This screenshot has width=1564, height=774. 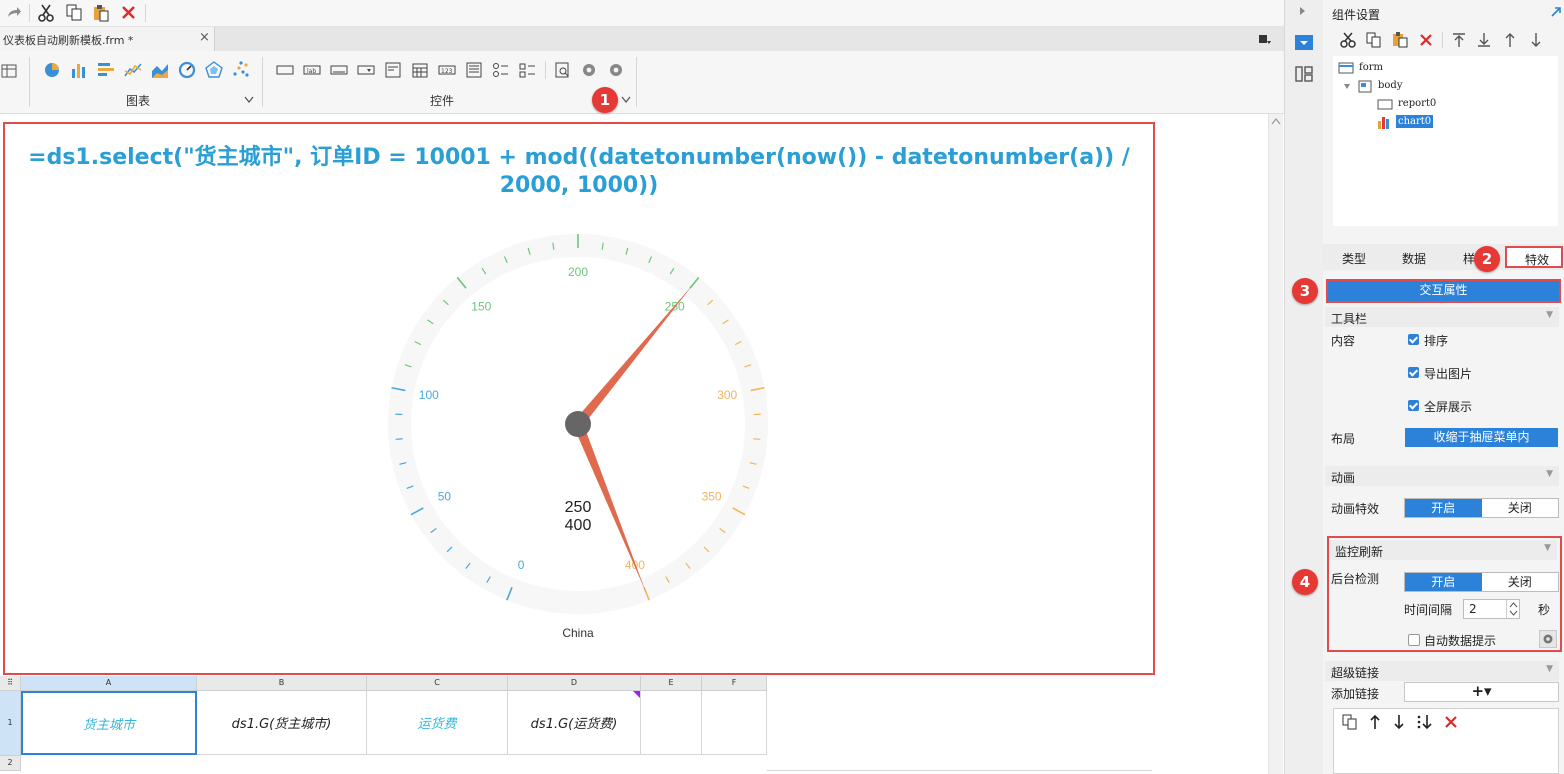 I want to click on radio-group-widget-icon, so click(x=501, y=70).